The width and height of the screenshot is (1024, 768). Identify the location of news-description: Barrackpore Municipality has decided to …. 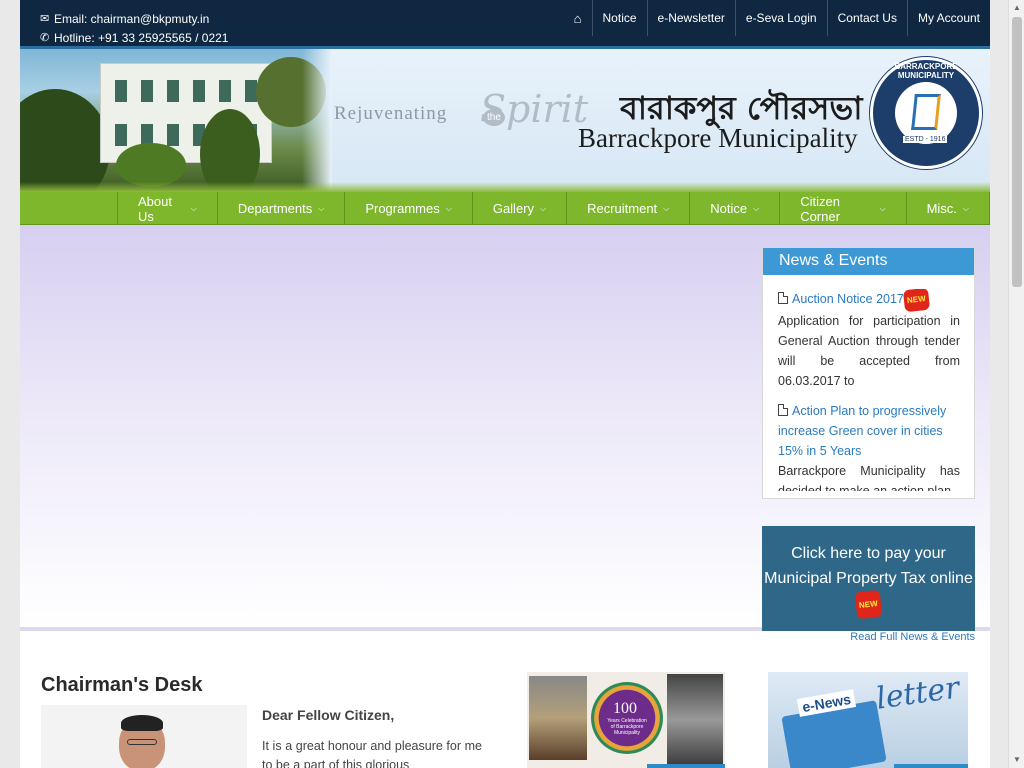
(869, 477).